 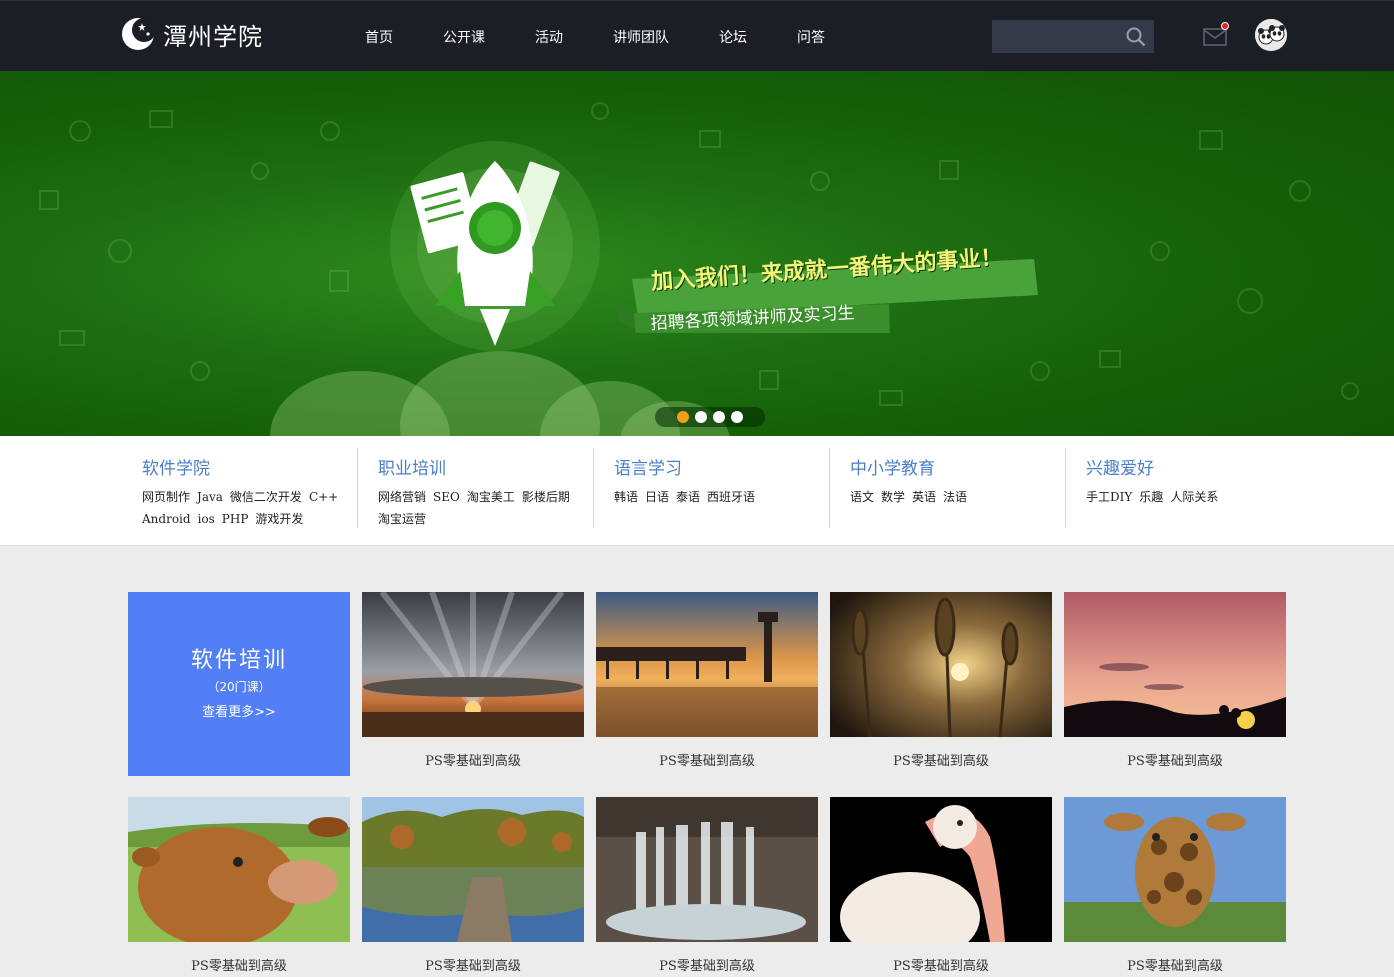 I want to click on category-link: 西班牙语, so click(x=731, y=497).